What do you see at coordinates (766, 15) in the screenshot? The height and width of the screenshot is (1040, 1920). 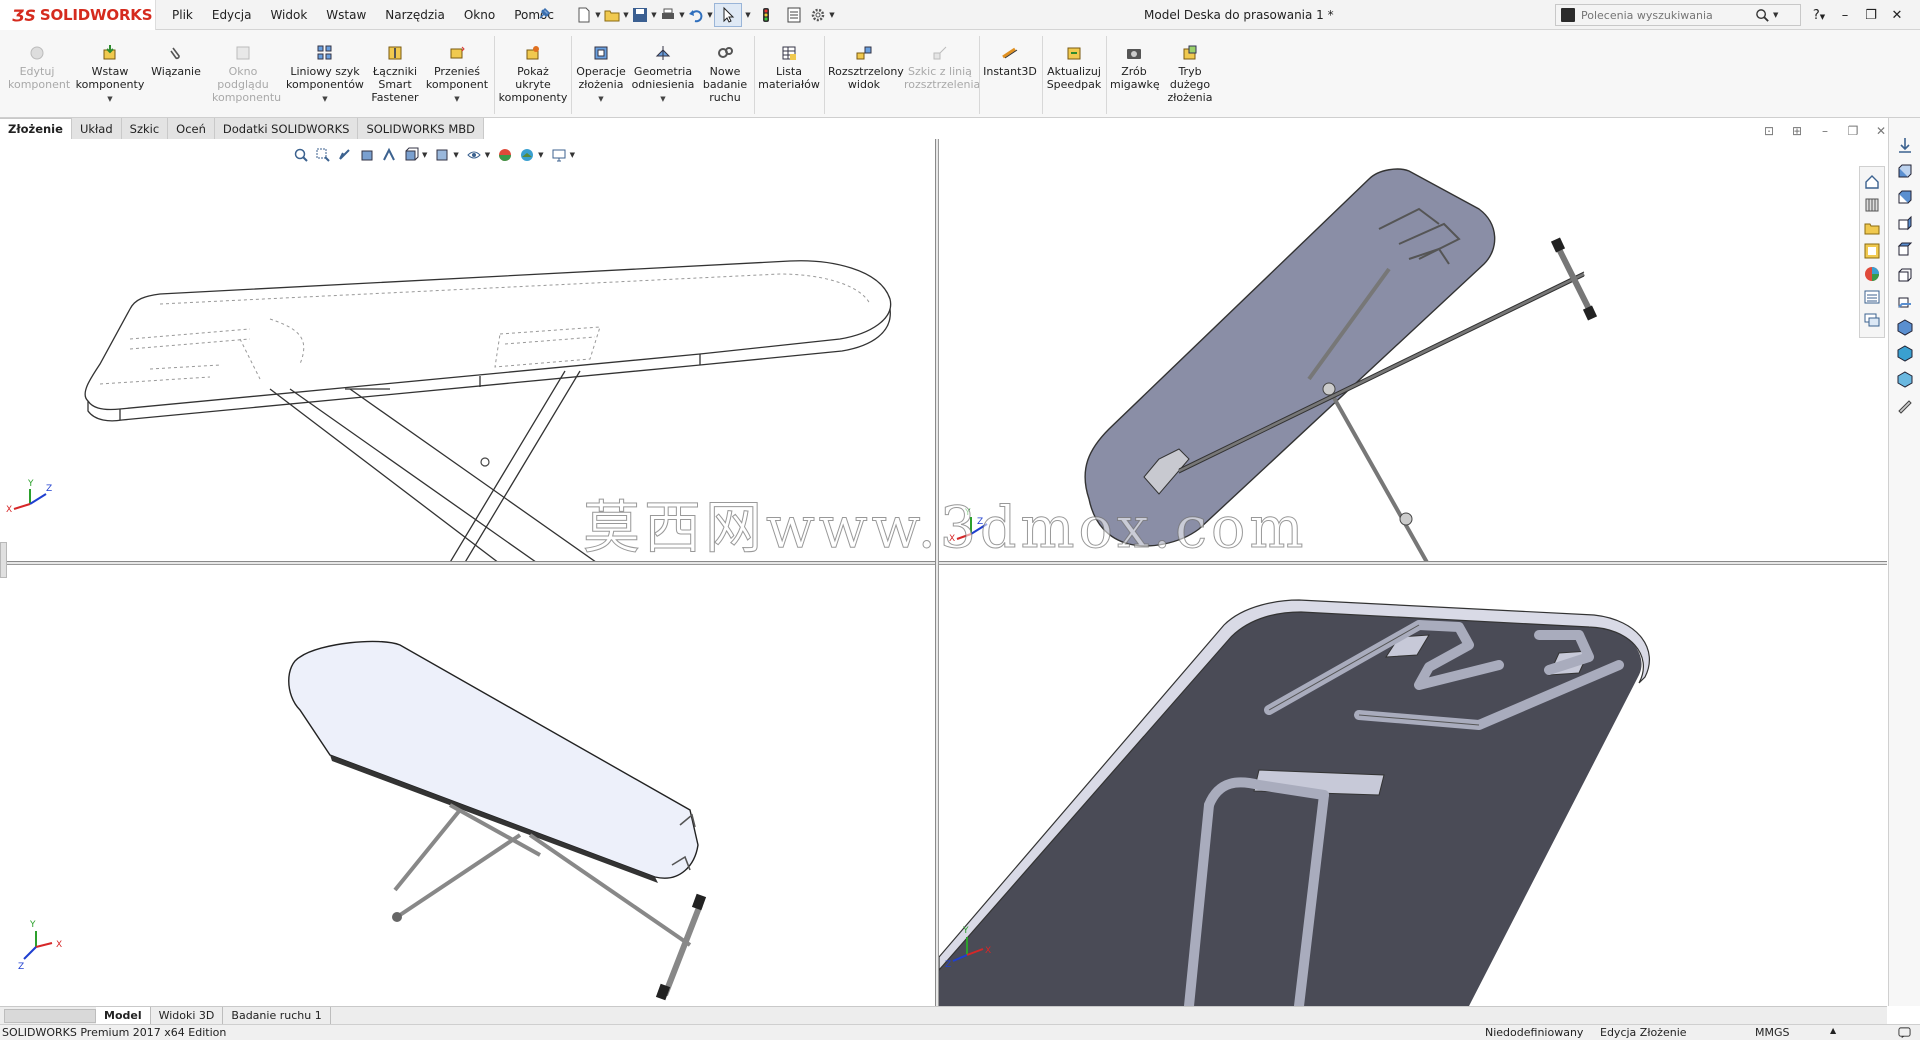 I see `rebuild-button` at bounding box center [766, 15].